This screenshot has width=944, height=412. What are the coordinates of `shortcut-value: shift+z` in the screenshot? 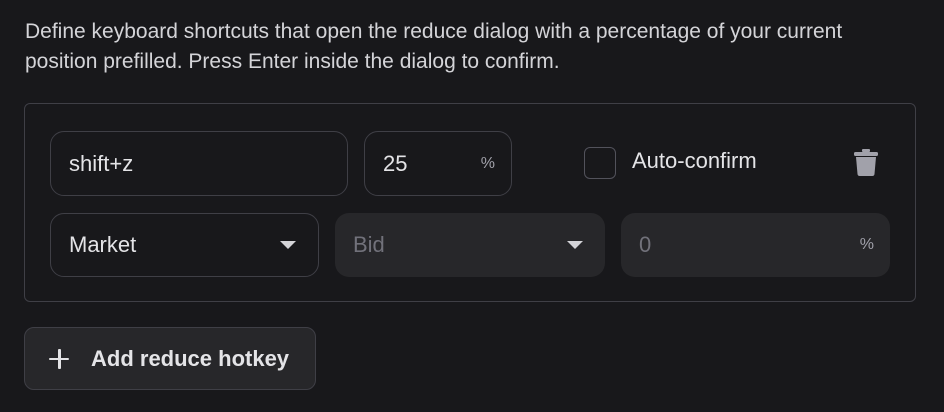 It's located at (101, 163).